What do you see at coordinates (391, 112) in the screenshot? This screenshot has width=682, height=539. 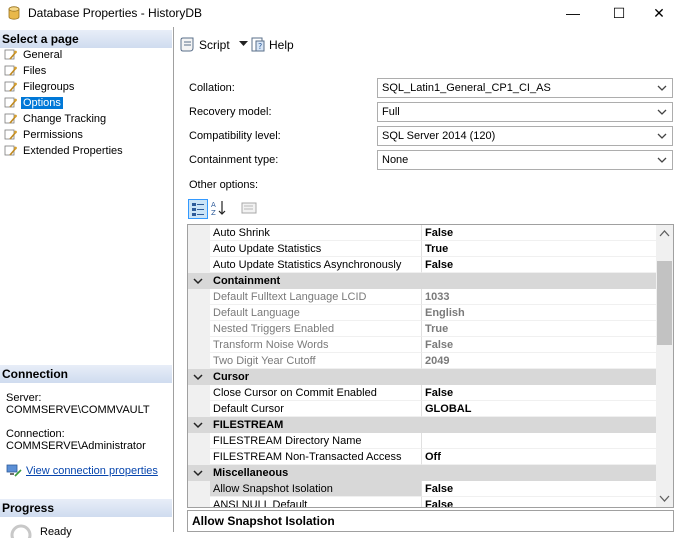 I see `recovery-model-value: Full` at bounding box center [391, 112].